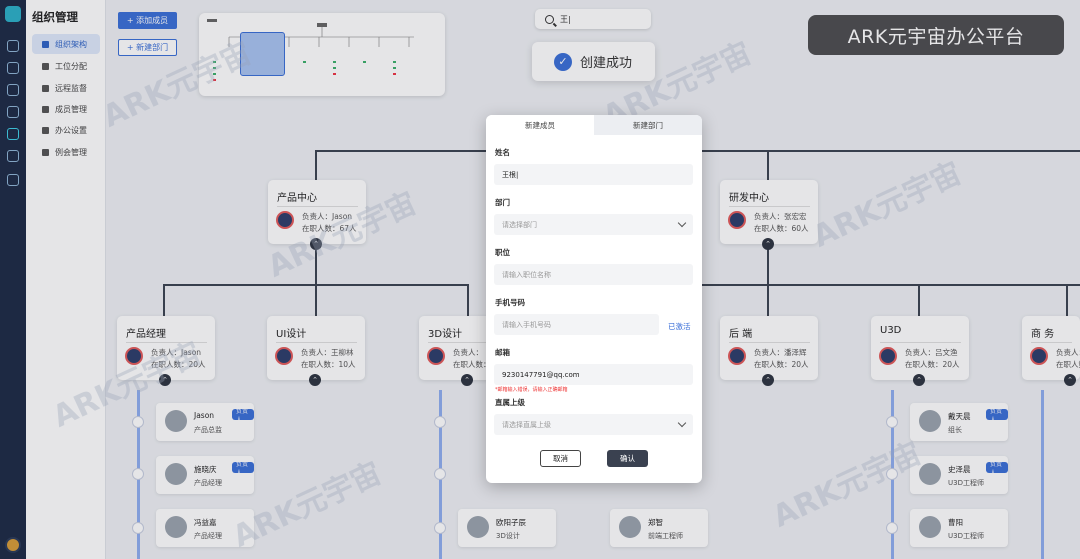  I want to click on confirm-button: 确认, so click(627, 458).